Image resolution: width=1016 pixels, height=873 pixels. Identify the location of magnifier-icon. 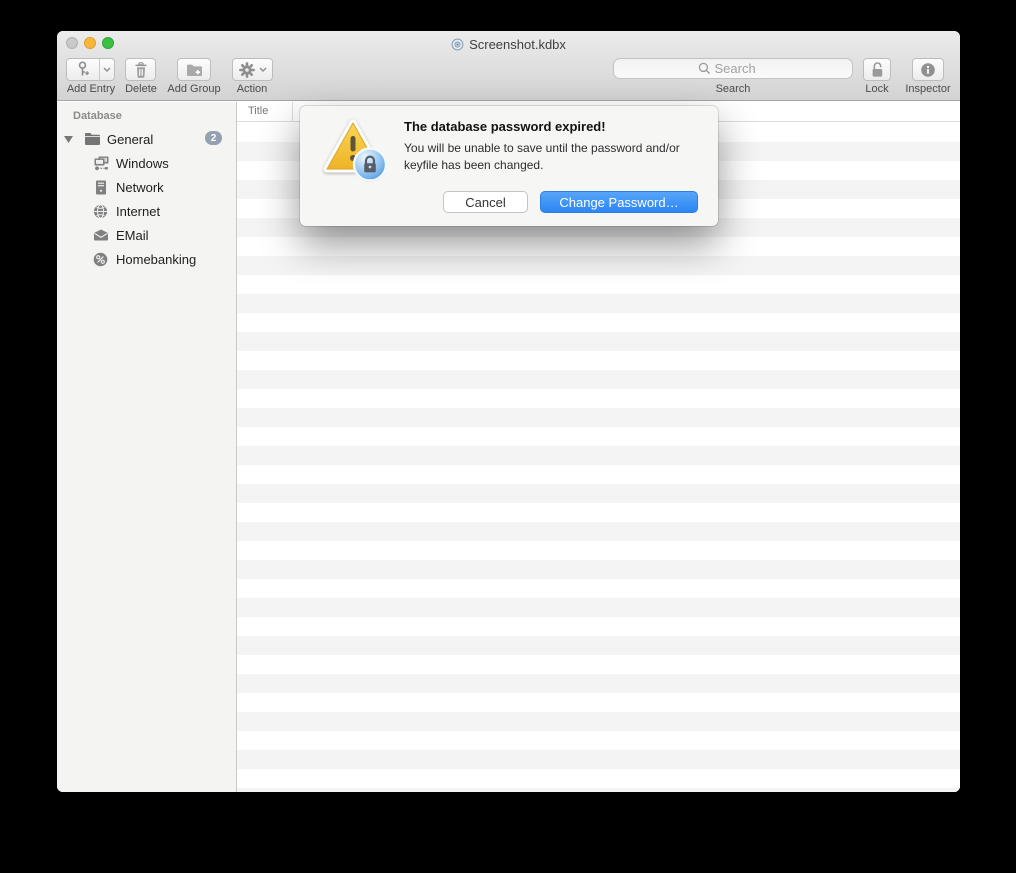
(704, 68).